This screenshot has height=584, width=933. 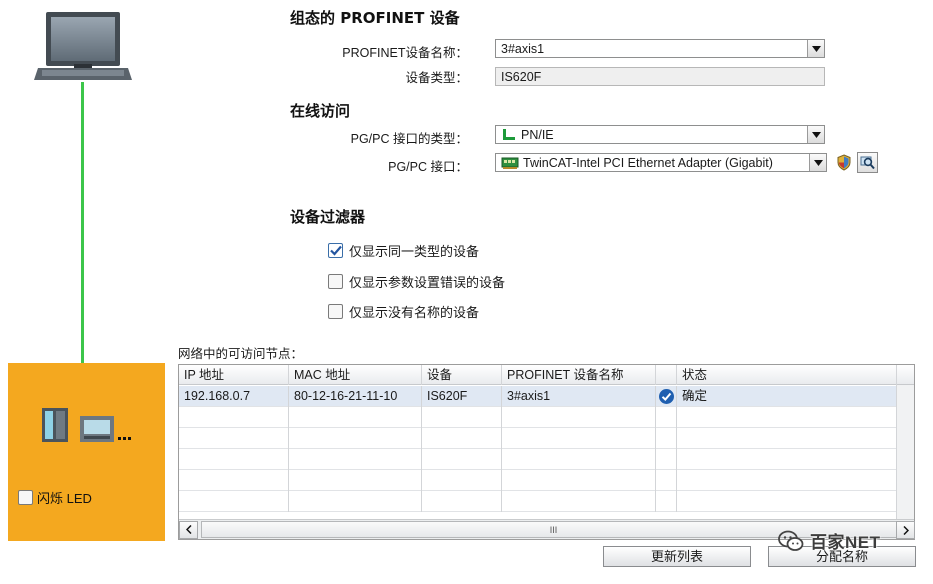 I want to click on flash-led-checkbox, so click(x=25, y=497).